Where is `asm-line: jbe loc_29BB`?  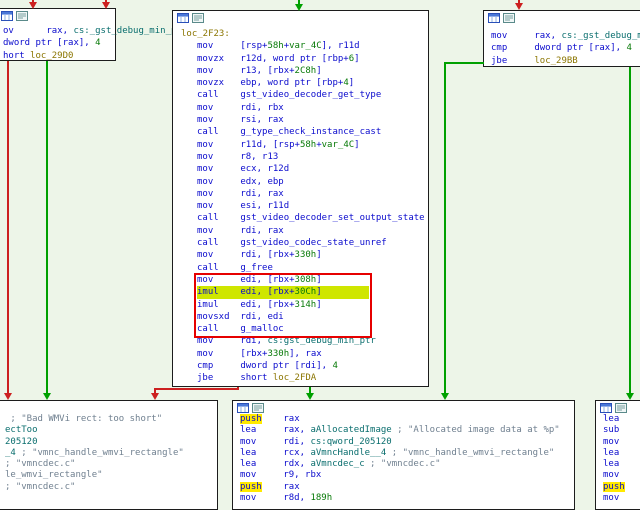 asm-line: jbe loc_29BB is located at coordinates (562, 61).